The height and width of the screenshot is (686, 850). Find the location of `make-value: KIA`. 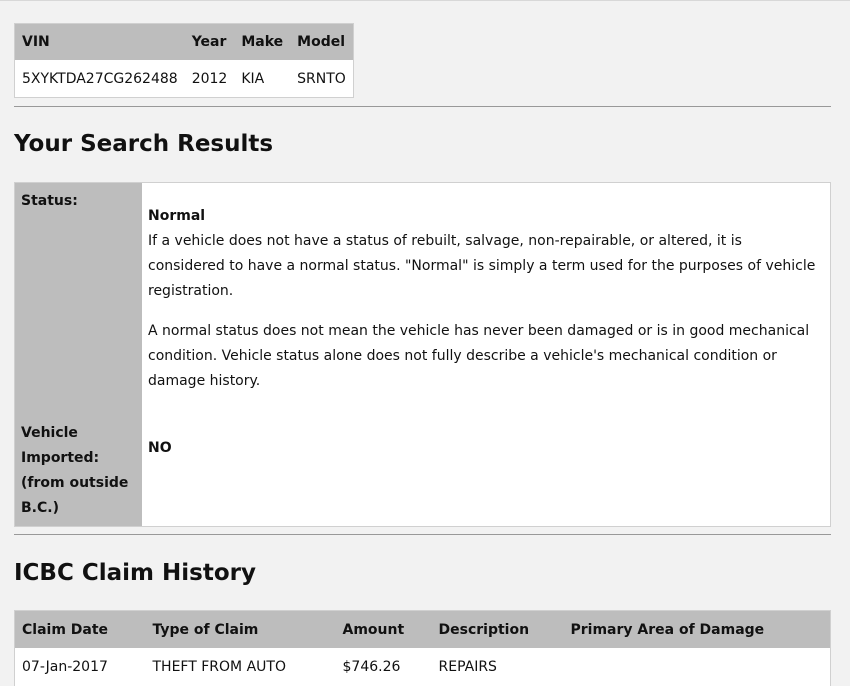

make-value: KIA is located at coordinates (262, 79).